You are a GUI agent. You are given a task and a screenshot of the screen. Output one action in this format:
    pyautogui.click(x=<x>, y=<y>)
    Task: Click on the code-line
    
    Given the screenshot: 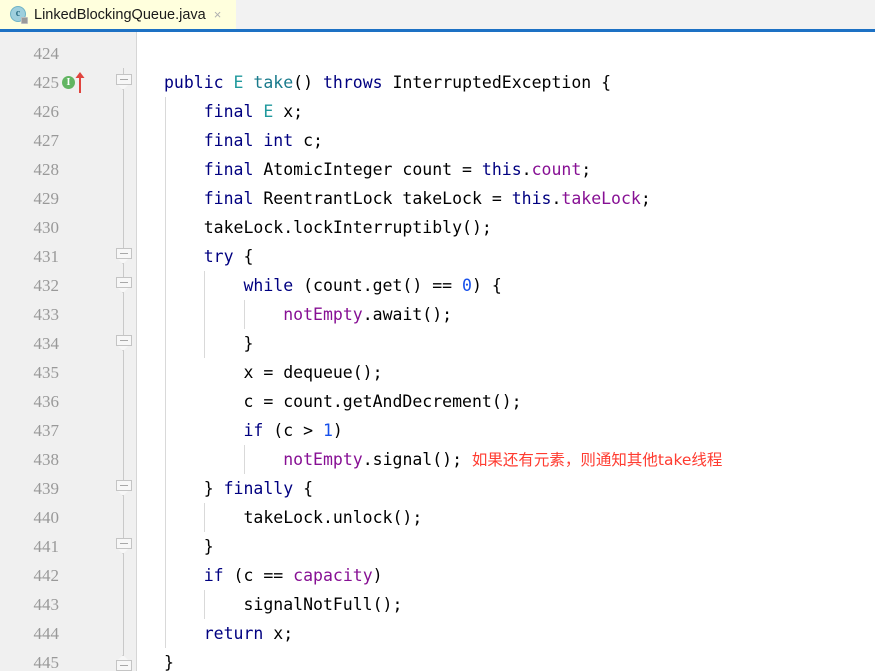 What is the action you would take?
    pyautogui.click(x=506, y=53)
    